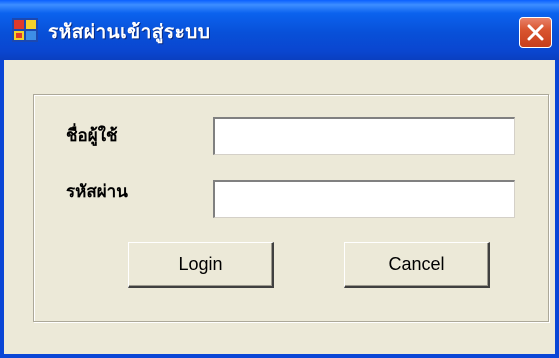  What do you see at coordinates (201, 265) in the screenshot?
I see `login-button: Login` at bounding box center [201, 265].